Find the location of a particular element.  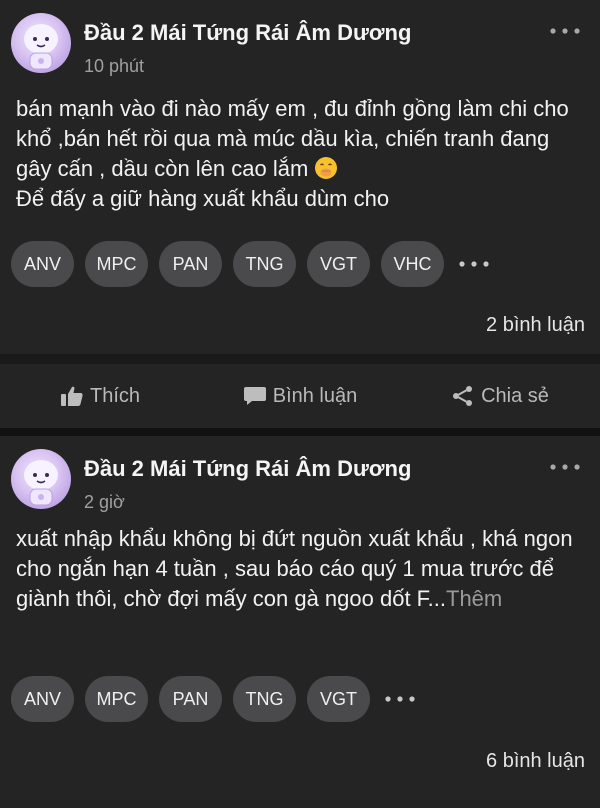

stock-tag: VHC is located at coordinates (412, 264).